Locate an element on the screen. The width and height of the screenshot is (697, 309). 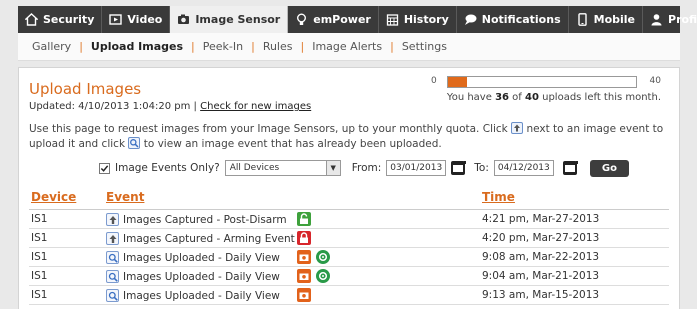
lightbulb-icon is located at coordinates (301, 19).